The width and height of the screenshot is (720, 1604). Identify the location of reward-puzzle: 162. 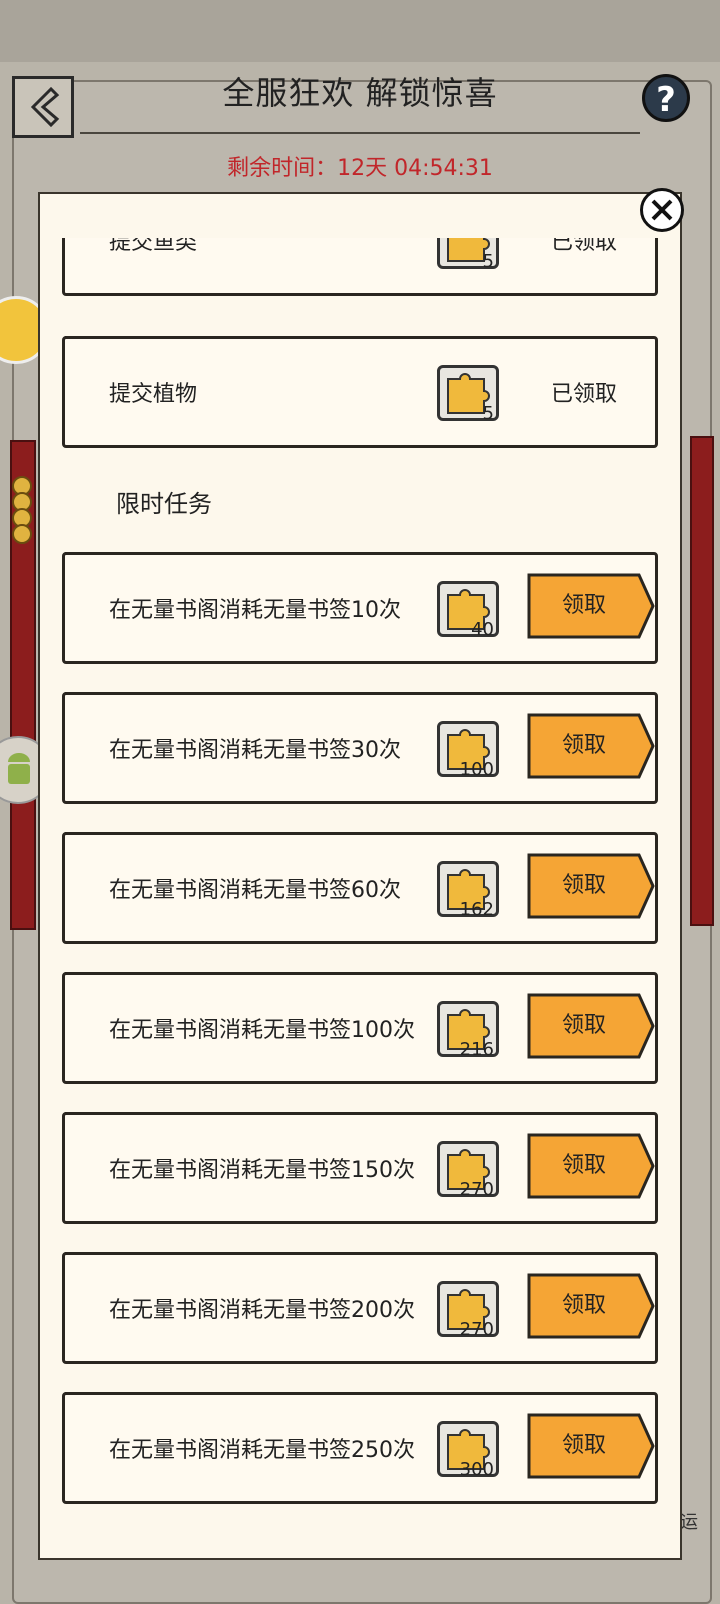
(468, 890).